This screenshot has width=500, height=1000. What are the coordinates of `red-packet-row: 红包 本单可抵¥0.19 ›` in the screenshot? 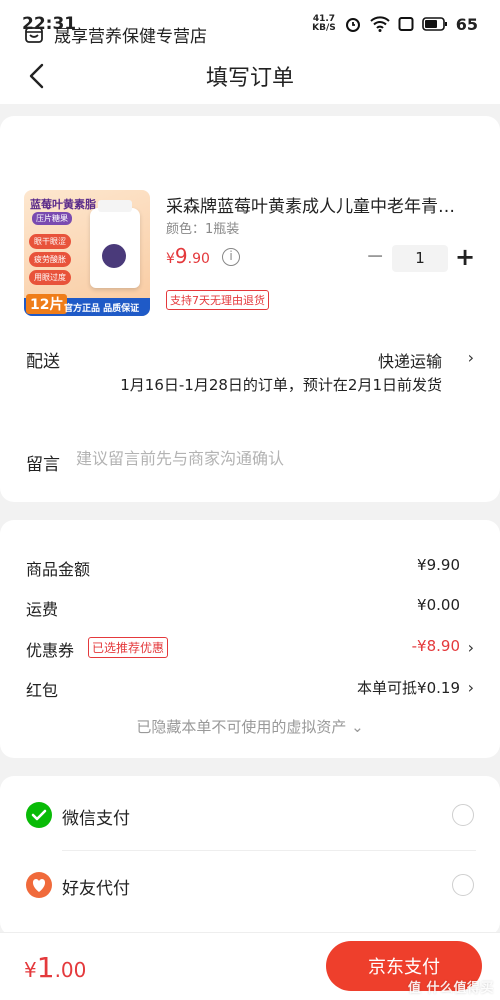 It's located at (250, 692).